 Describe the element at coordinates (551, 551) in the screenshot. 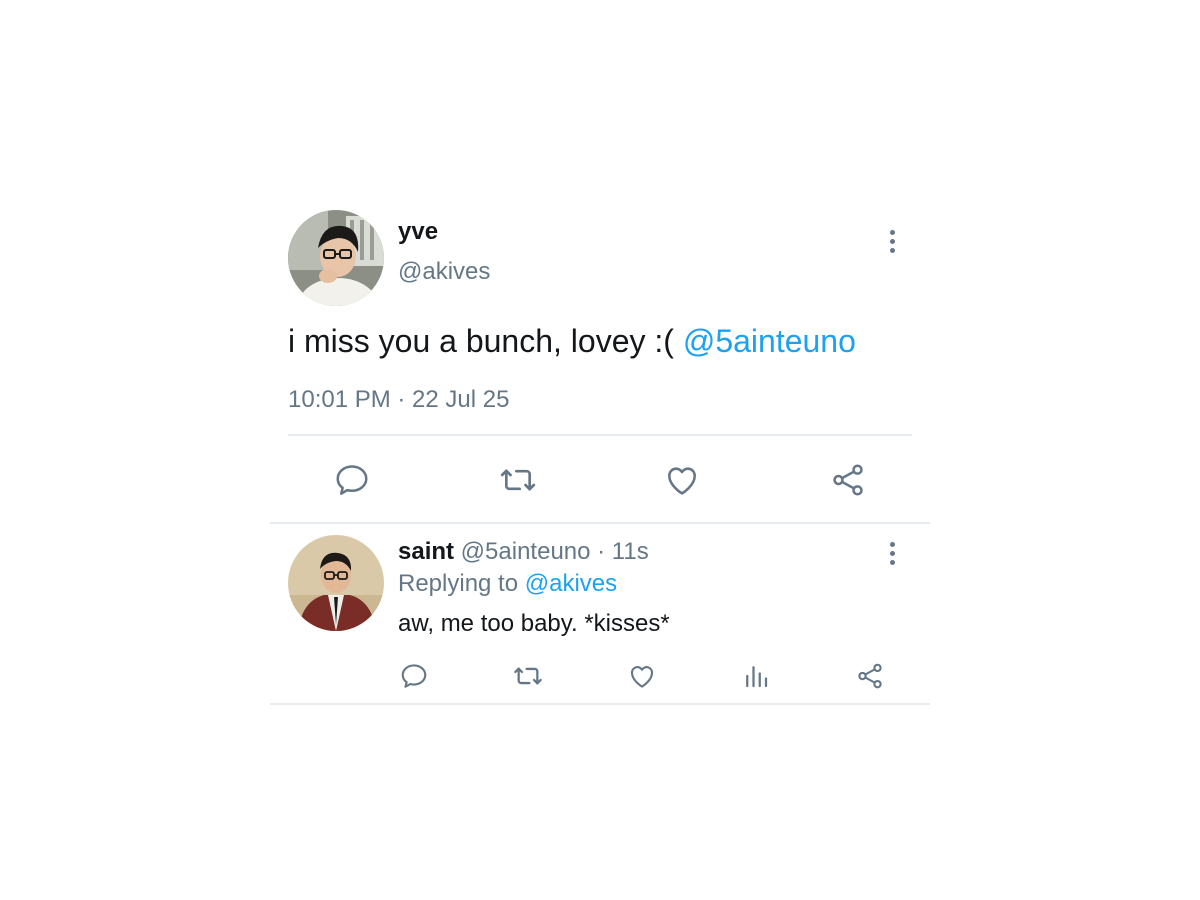

I see `handle-and-time: @5ainteuno · 11s` at that location.